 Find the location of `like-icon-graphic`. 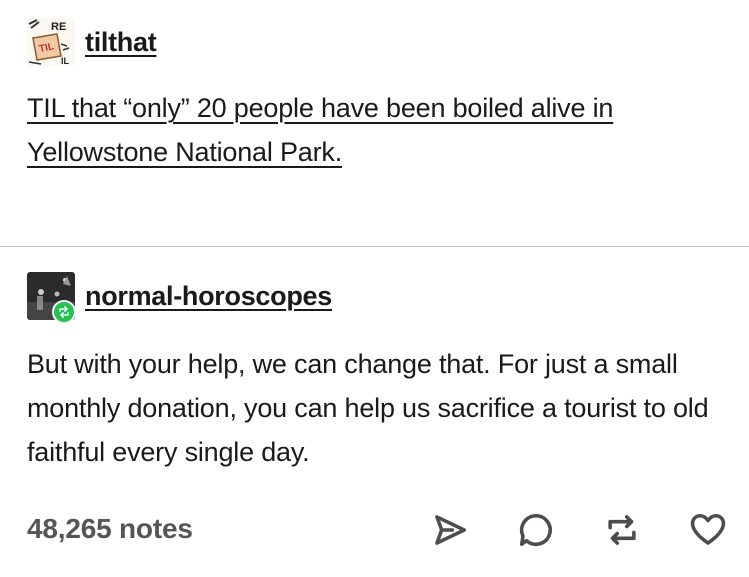

like-icon-graphic is located at coordinates (708, 529).